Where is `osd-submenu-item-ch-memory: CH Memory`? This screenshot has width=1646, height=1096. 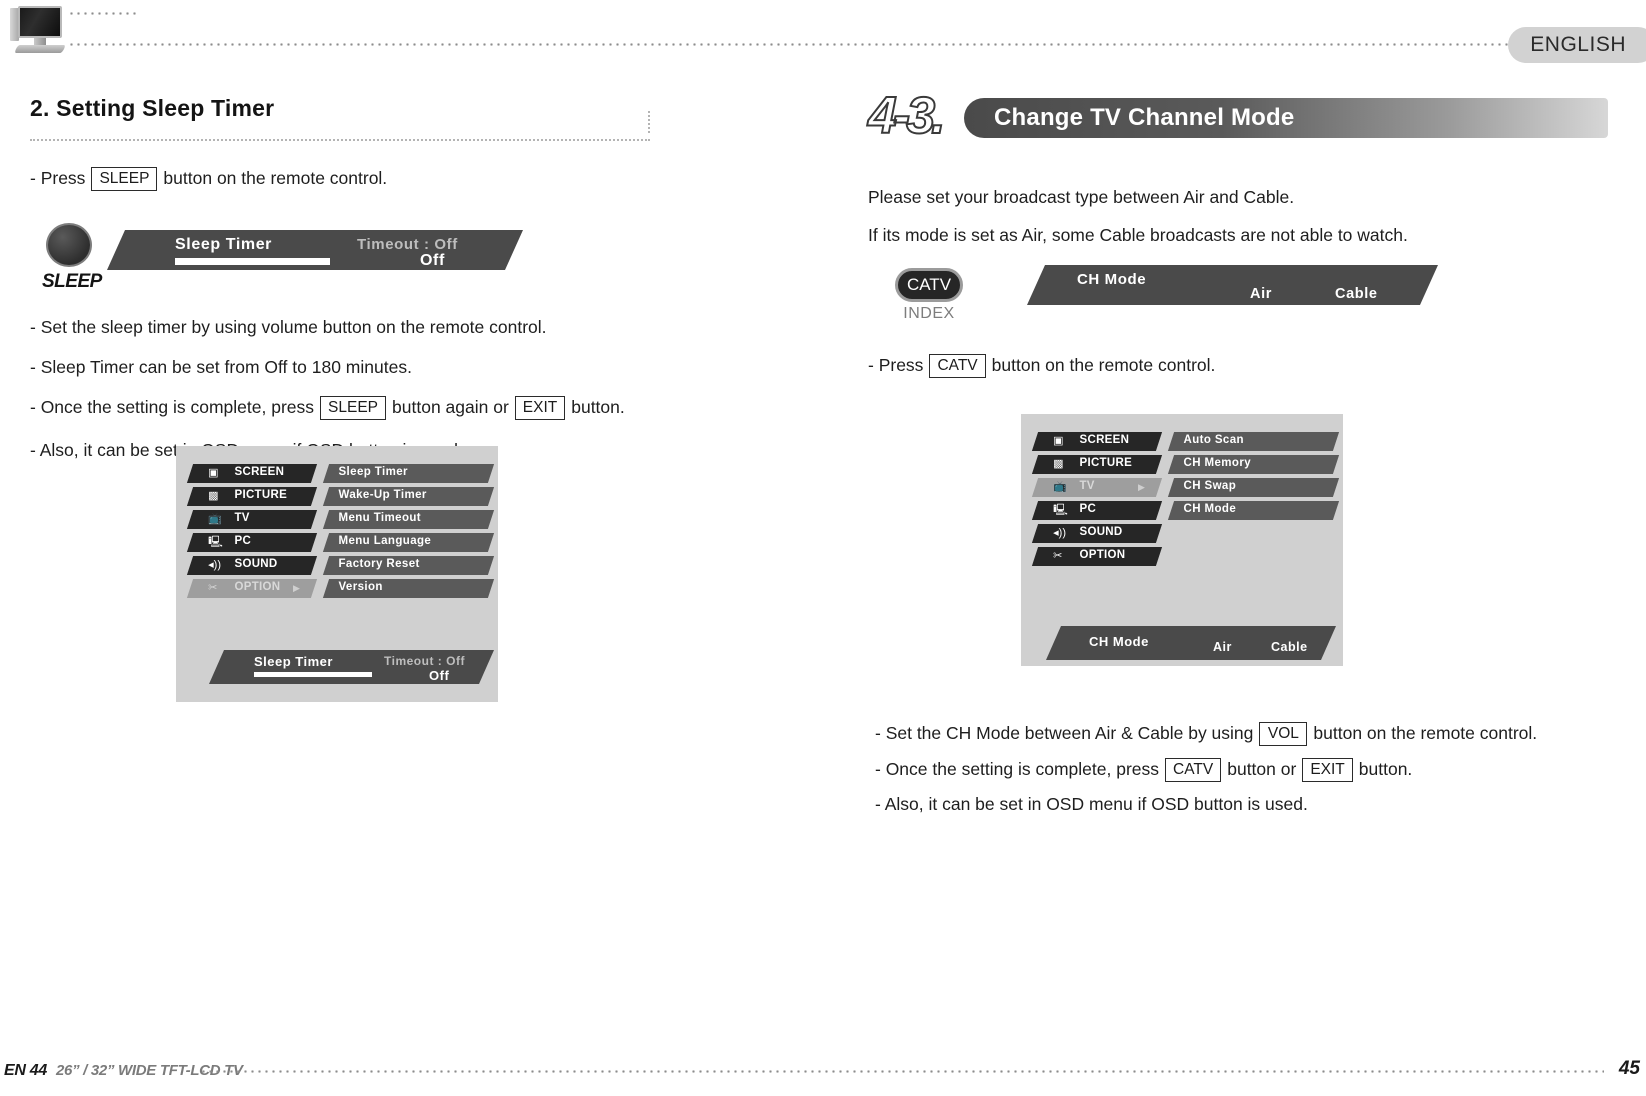
osd-submenu-item-ch-memory: CH Memory is located at coordinates (1253, 464).